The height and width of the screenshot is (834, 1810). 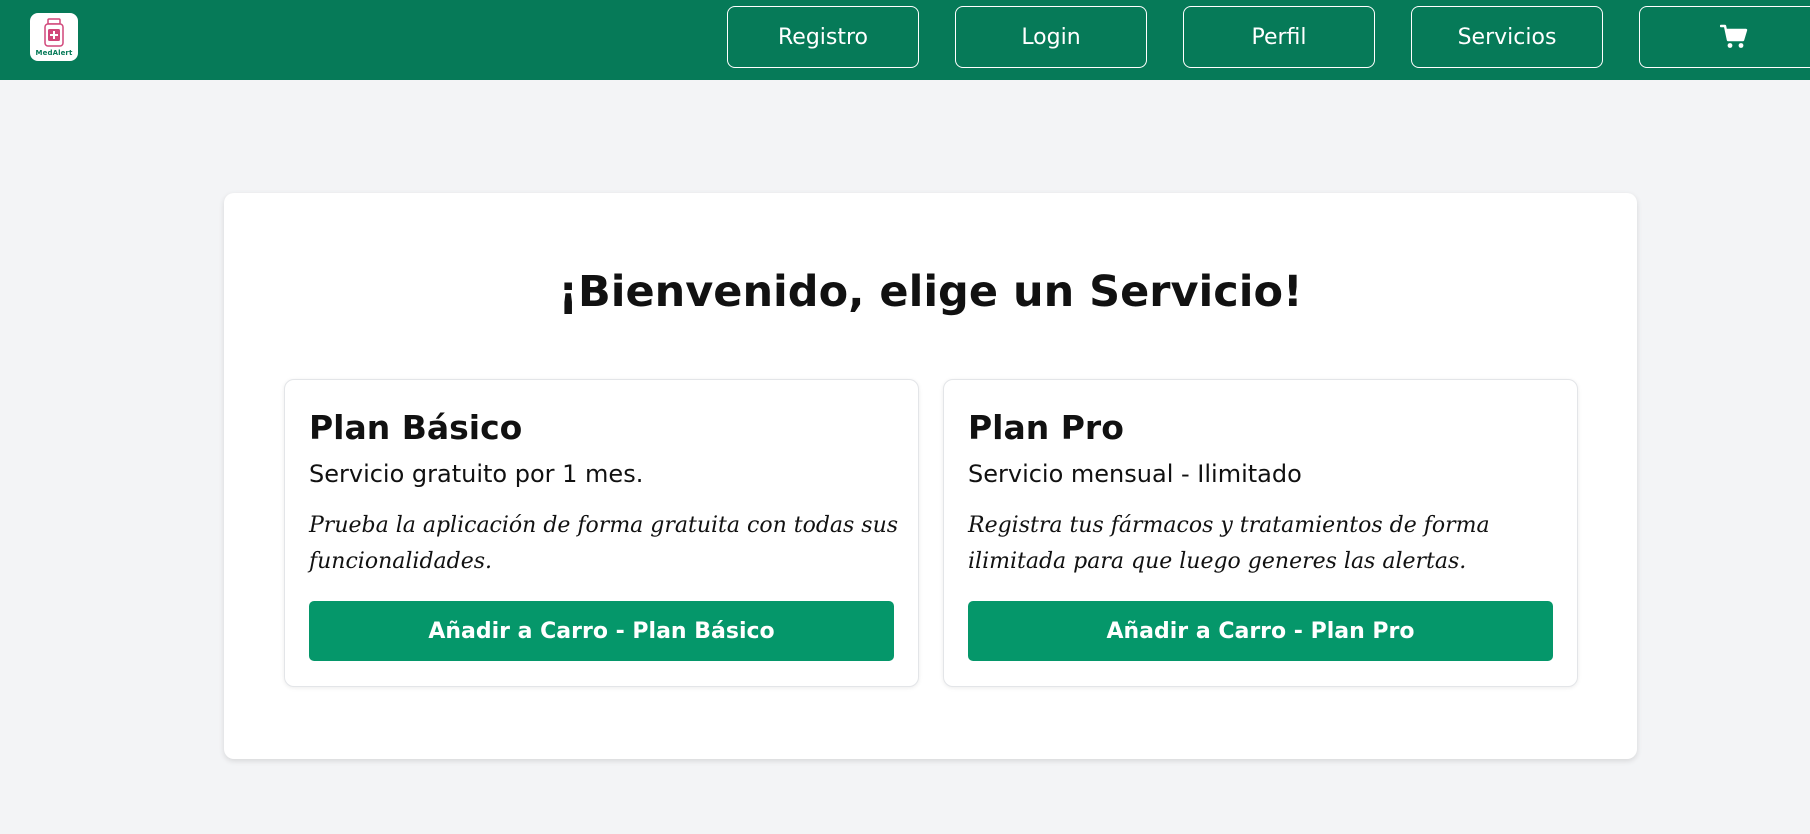 What do you see at coordinates (601, 631) in the screenshot?
I see `add-to-cart-basico-button: Añadir a Carro - Plan Básico` at bounding box center [601, 631].